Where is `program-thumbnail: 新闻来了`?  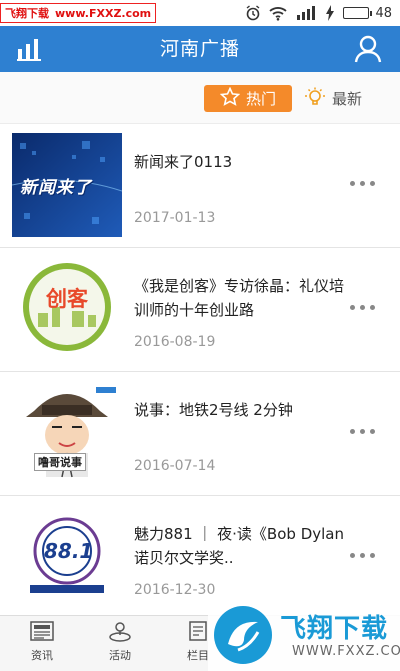
program-thumbnail: 新闻来了 is located at coordinates (67, 185).